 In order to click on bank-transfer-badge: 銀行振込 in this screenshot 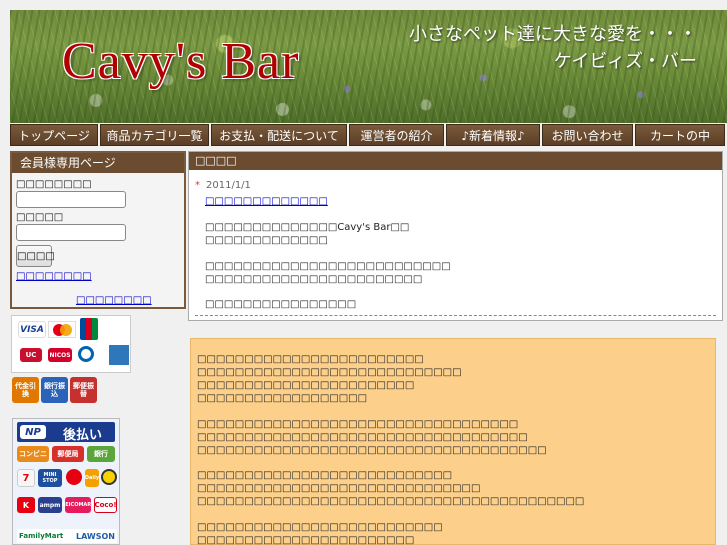, I will do `click(54, 390)`.